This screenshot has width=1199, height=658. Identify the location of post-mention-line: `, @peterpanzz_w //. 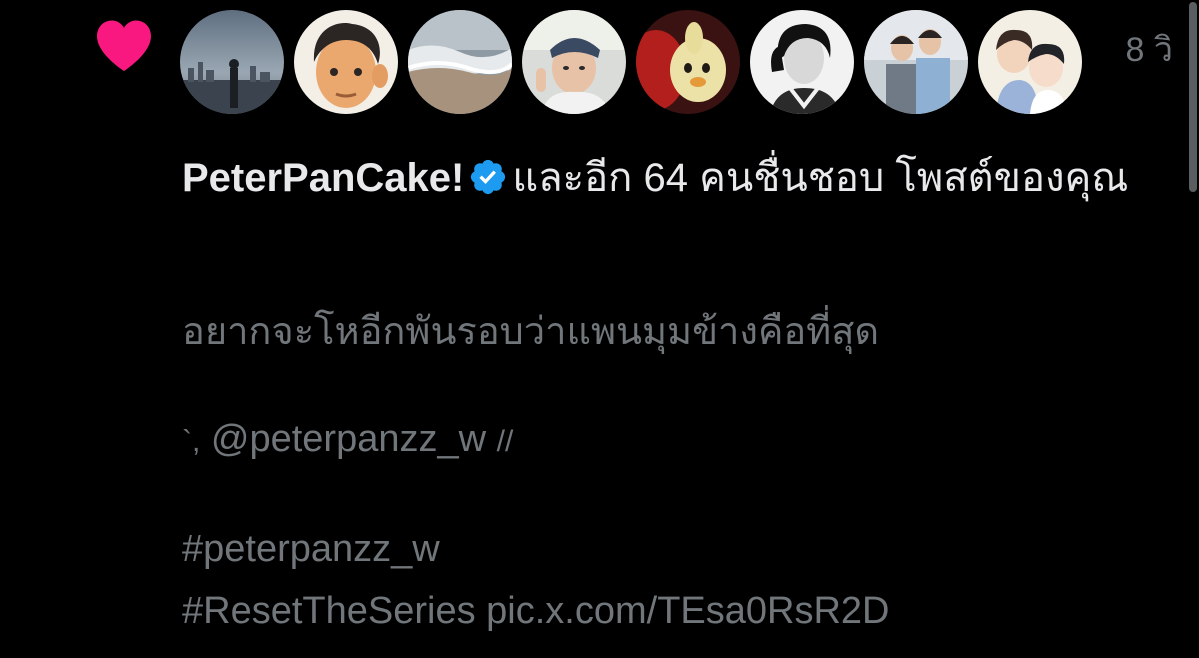
(347, 439).